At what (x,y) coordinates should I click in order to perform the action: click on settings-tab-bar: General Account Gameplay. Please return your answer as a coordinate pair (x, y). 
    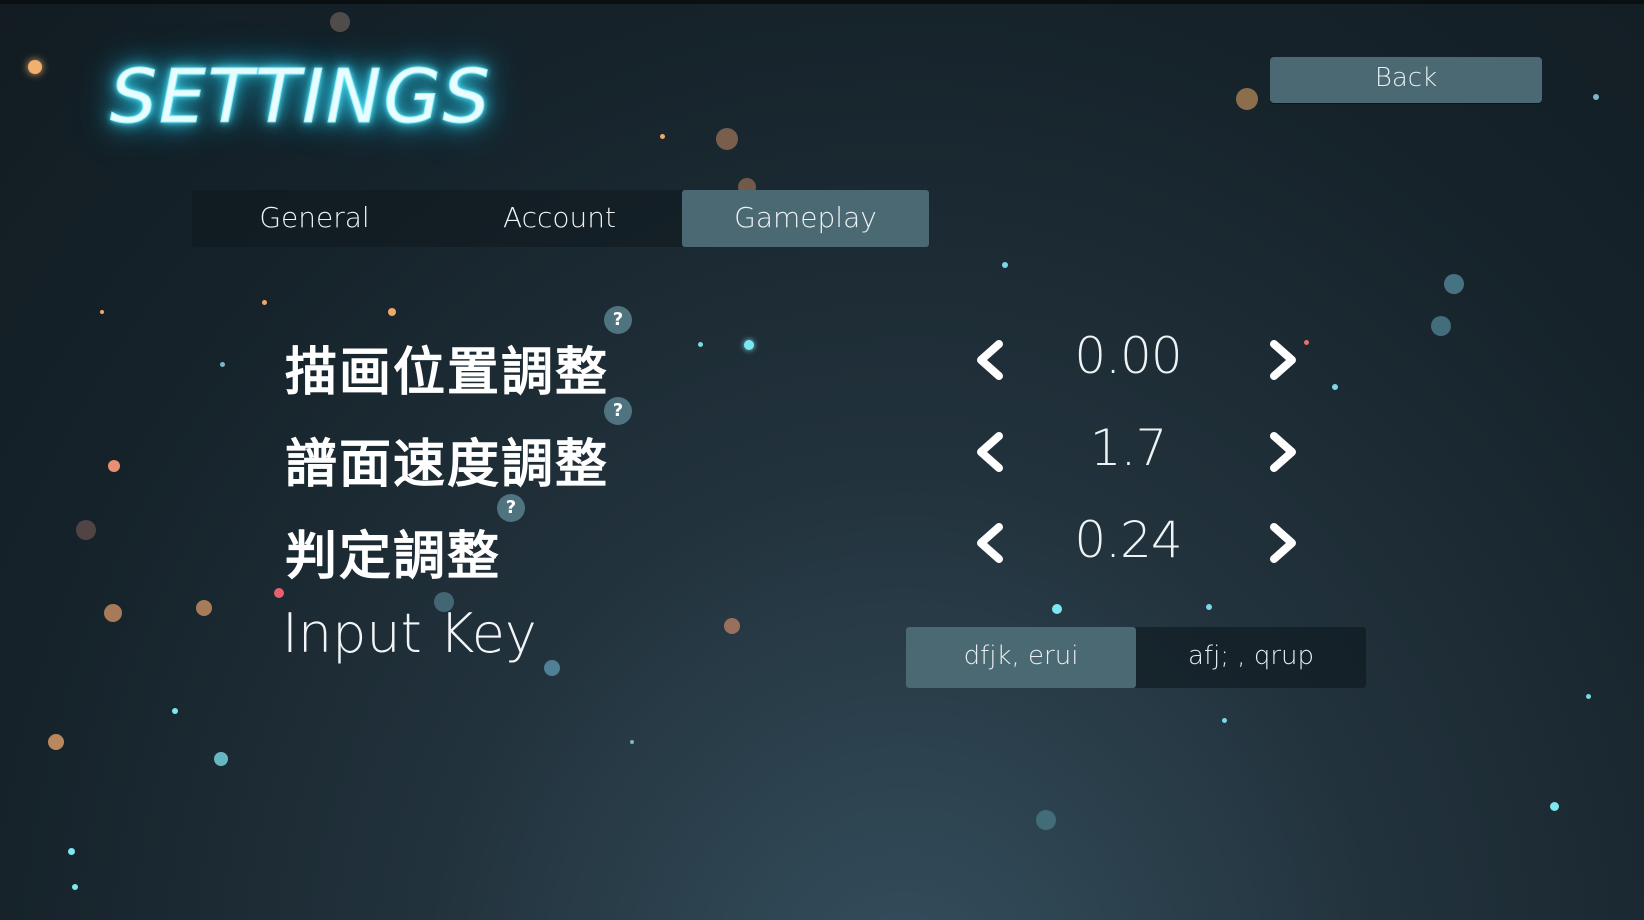
    Looking at the image, I should click on (560, 218).